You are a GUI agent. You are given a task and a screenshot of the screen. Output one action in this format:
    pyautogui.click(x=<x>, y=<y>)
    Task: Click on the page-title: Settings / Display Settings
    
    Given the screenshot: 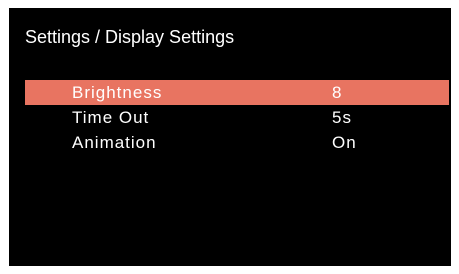 What is the action you would take?
    pyautogui.click(x=130, y=37)
    